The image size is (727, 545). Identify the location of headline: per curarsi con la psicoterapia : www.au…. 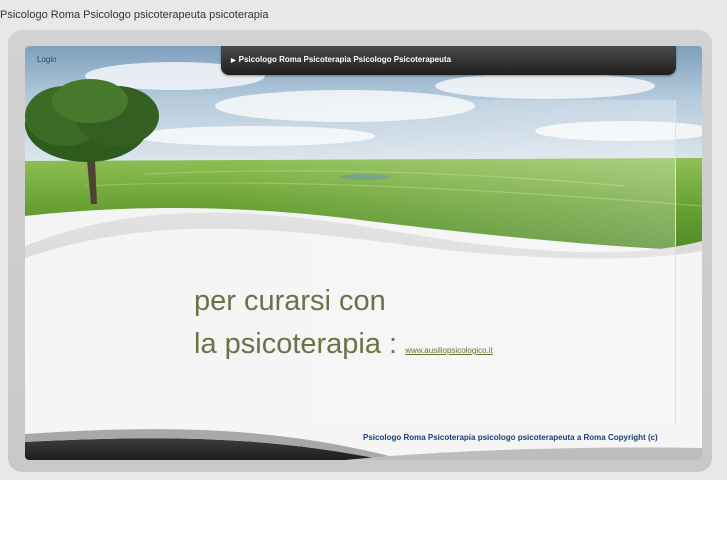
(343, 326).